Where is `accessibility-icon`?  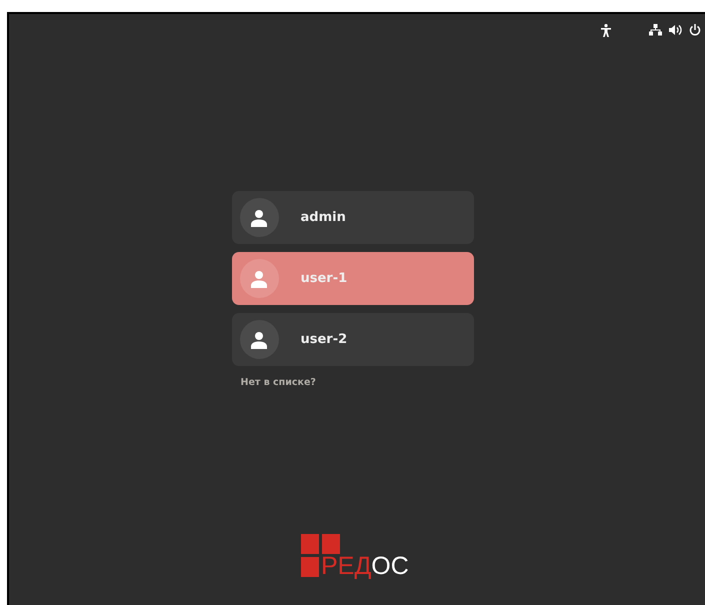
accessibility-icon is located at coordinates (606, 30).